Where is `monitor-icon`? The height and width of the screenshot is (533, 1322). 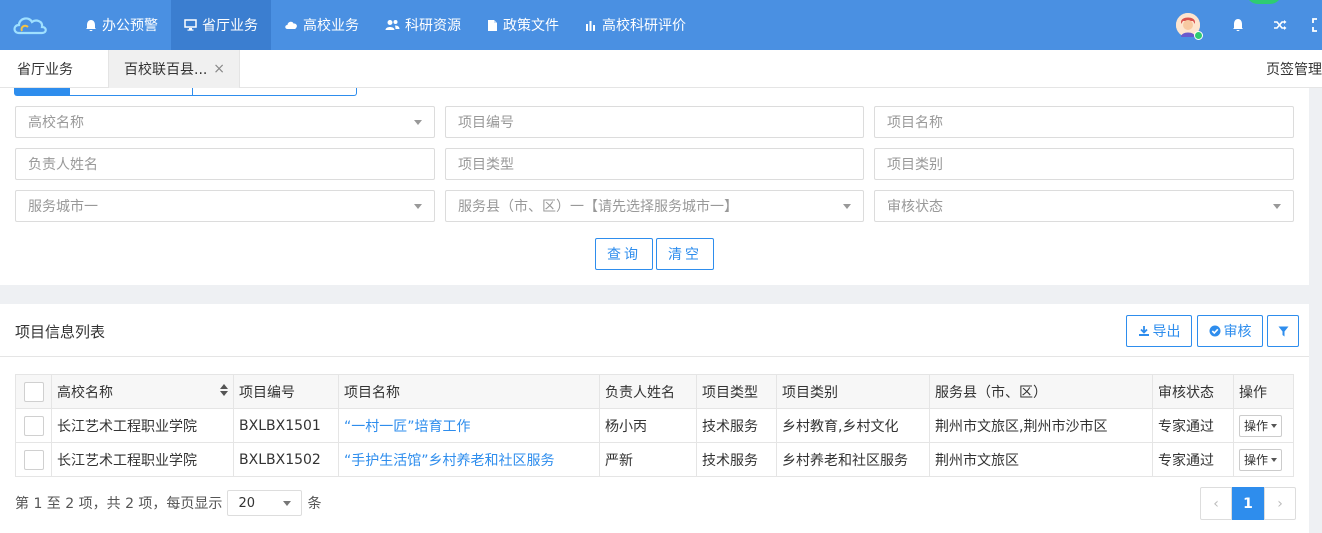
monitor-icon is located at coordinates (190, 25).